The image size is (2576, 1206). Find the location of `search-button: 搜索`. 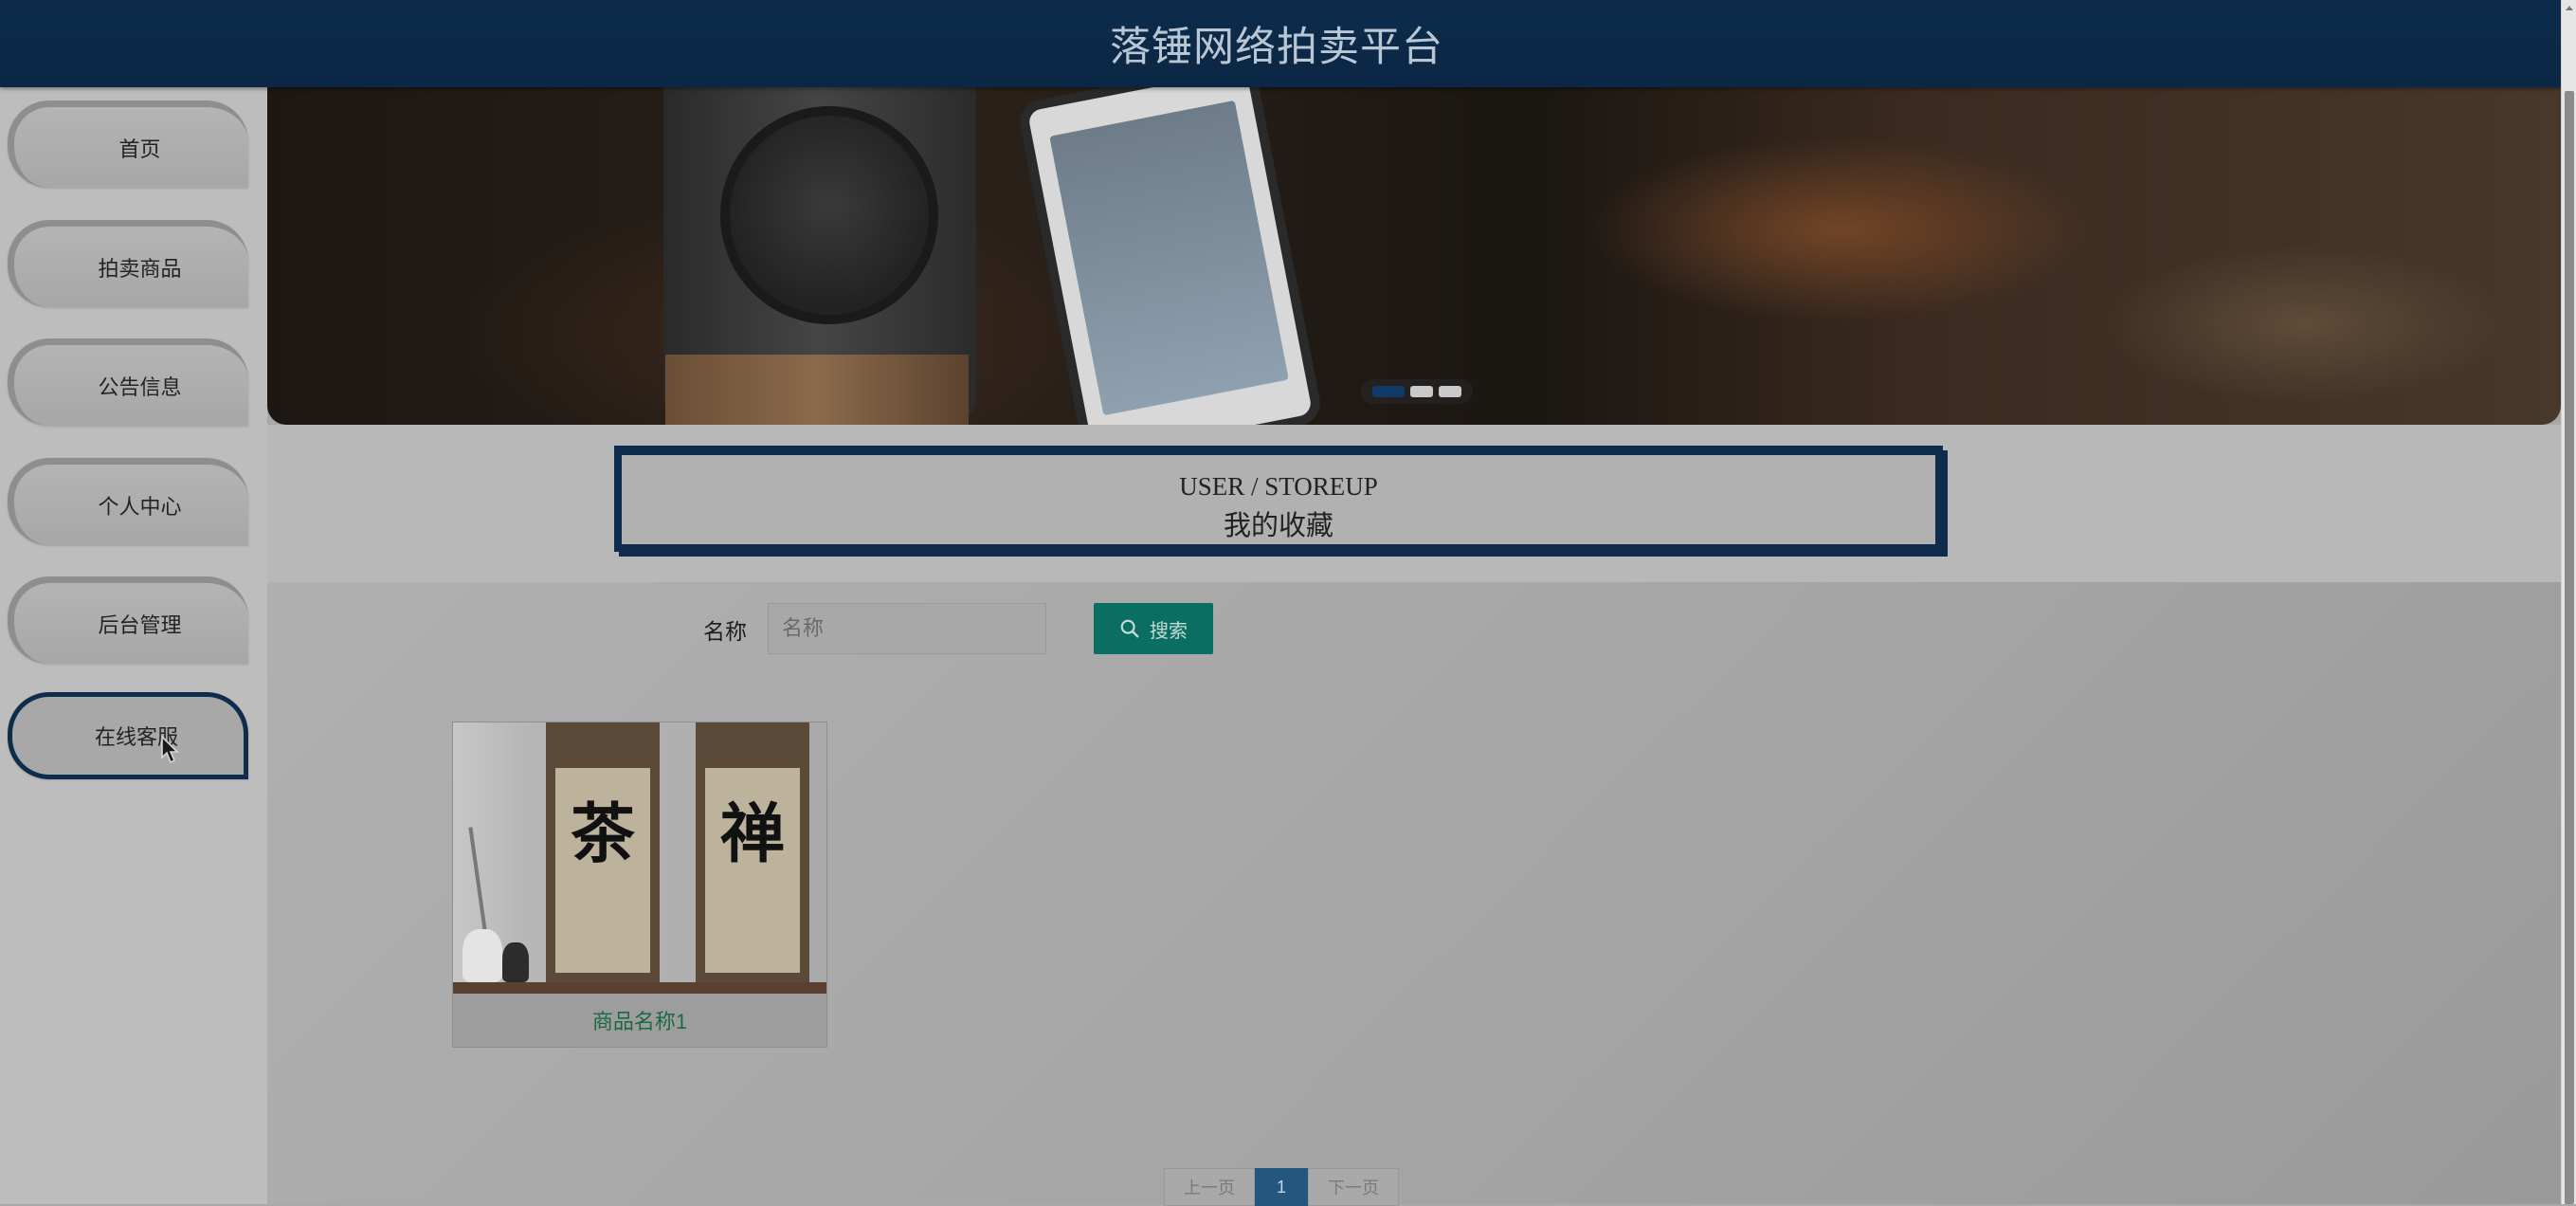

search-button: 搜索 is located at coordinates (1153, 628).